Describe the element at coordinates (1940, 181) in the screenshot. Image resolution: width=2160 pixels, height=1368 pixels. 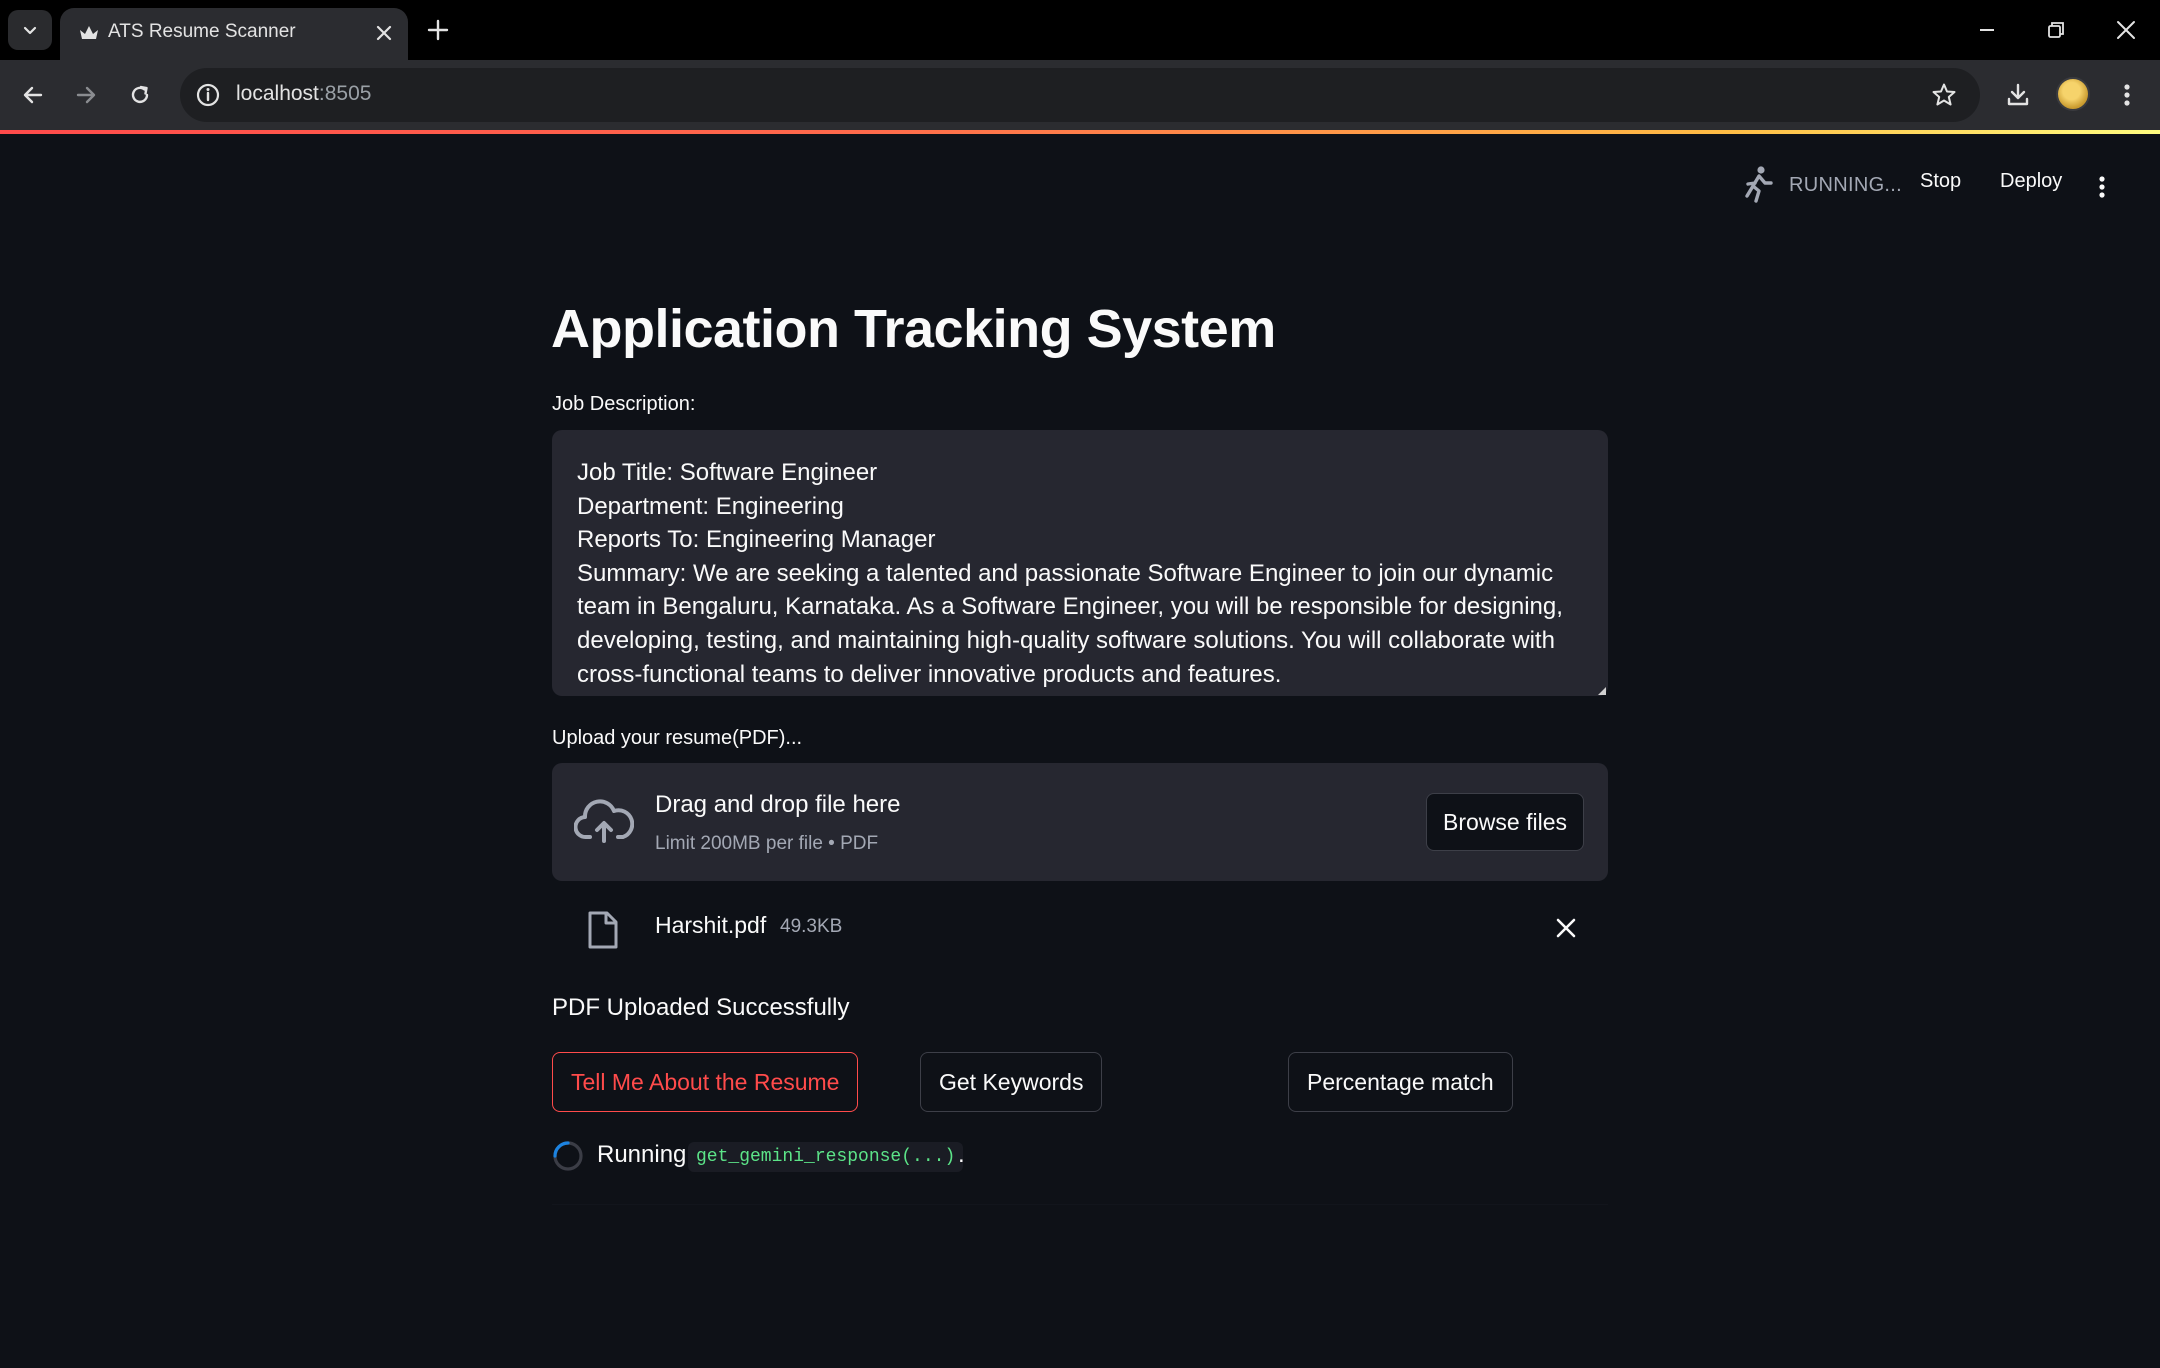
I see `stop-button: Stop` at that location.